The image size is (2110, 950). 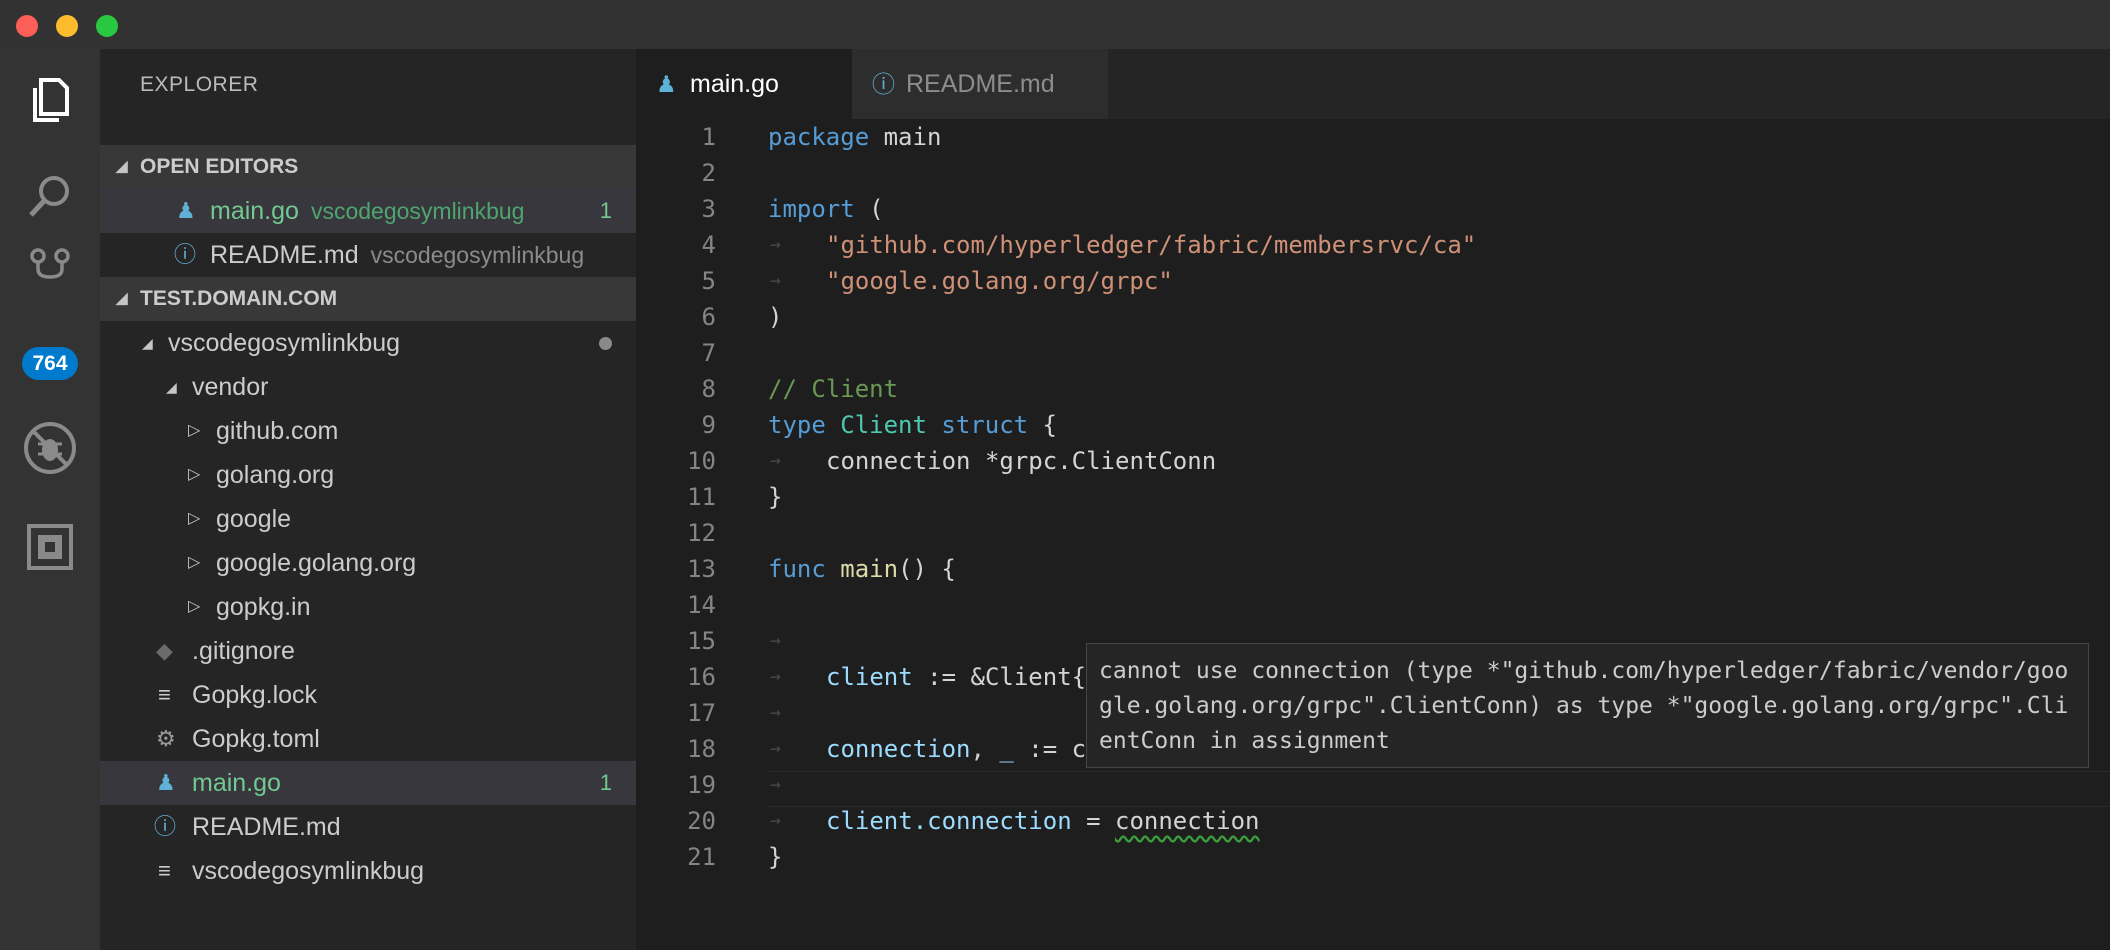 I want to click on open-editor-item: ♟ main.go vscodegosymlinkbug 1, so click(x=368, y=211).